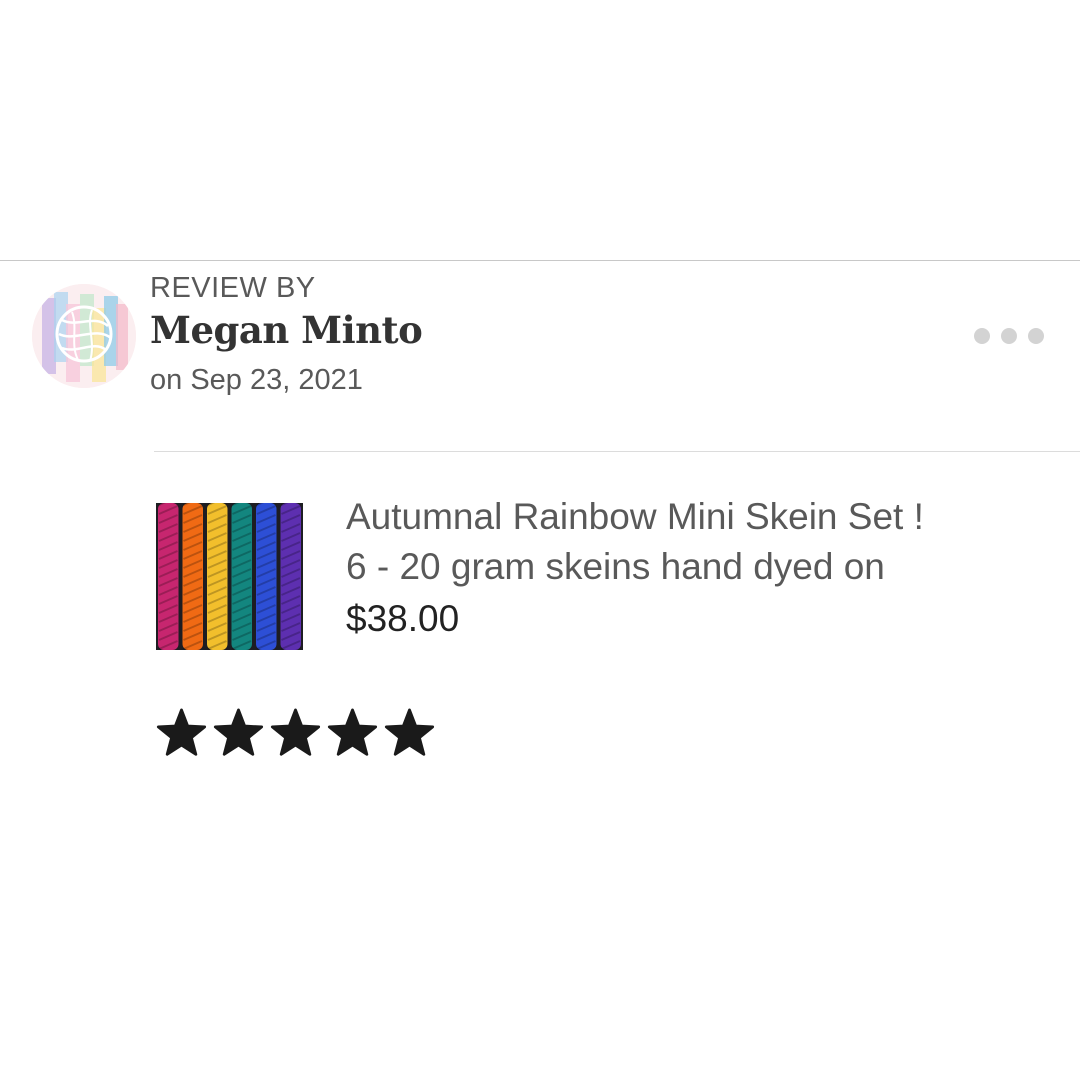  Describe the element at coordinates (615, 567) in the screenshot. I see `product-title-line-2: 6 - 20 gram skeins hand dyed on` at that location.